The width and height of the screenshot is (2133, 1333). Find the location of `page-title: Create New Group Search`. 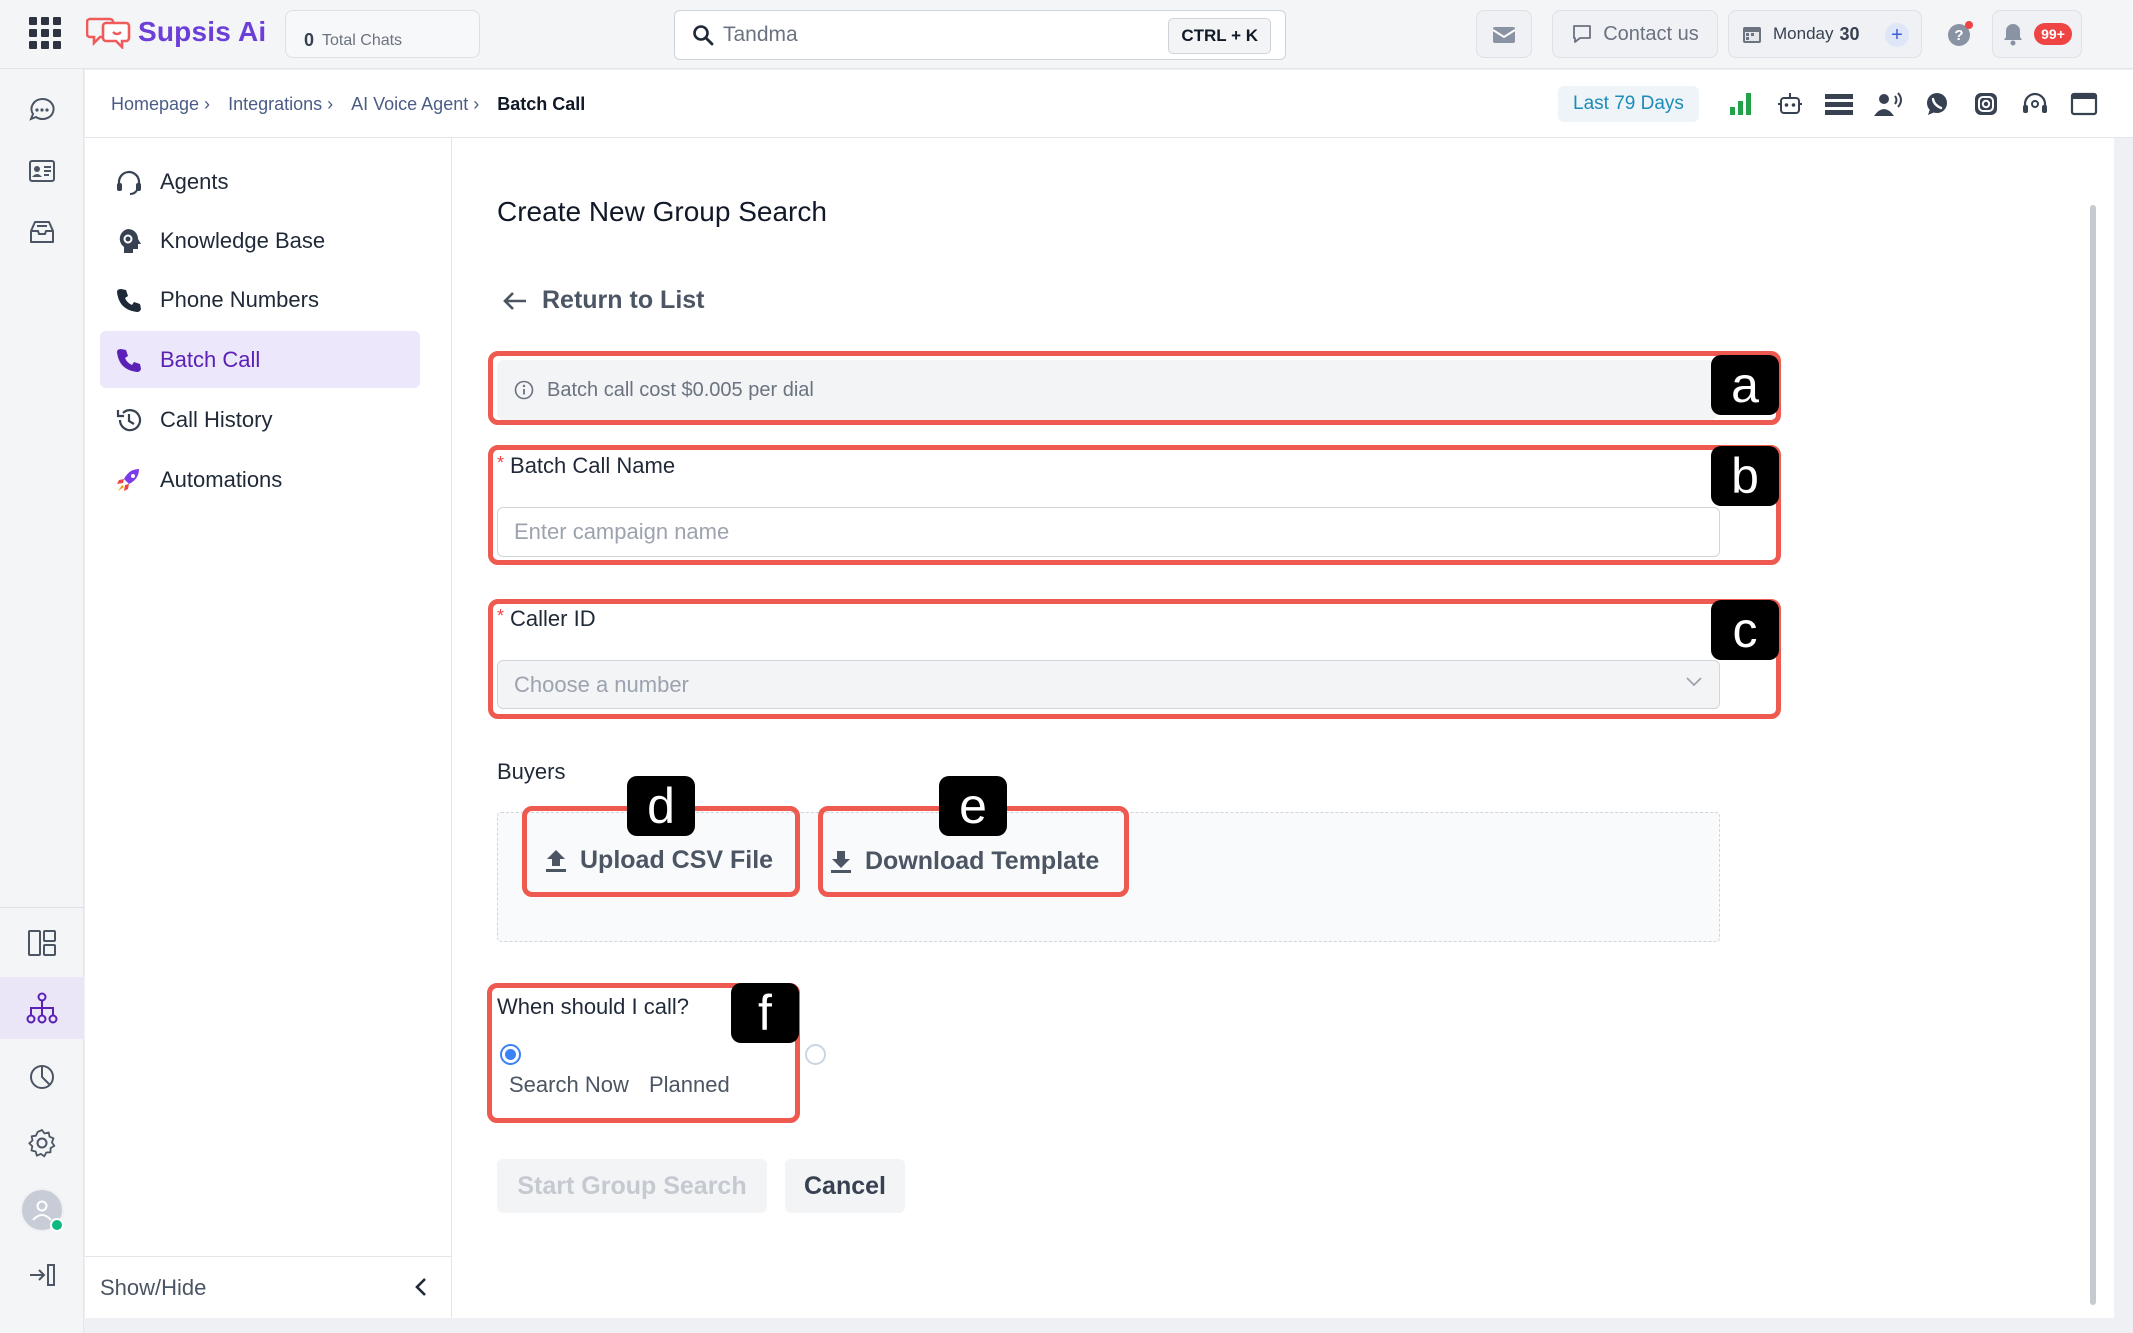

page-title: Create New Group Search is located at coordinates (662, 211).